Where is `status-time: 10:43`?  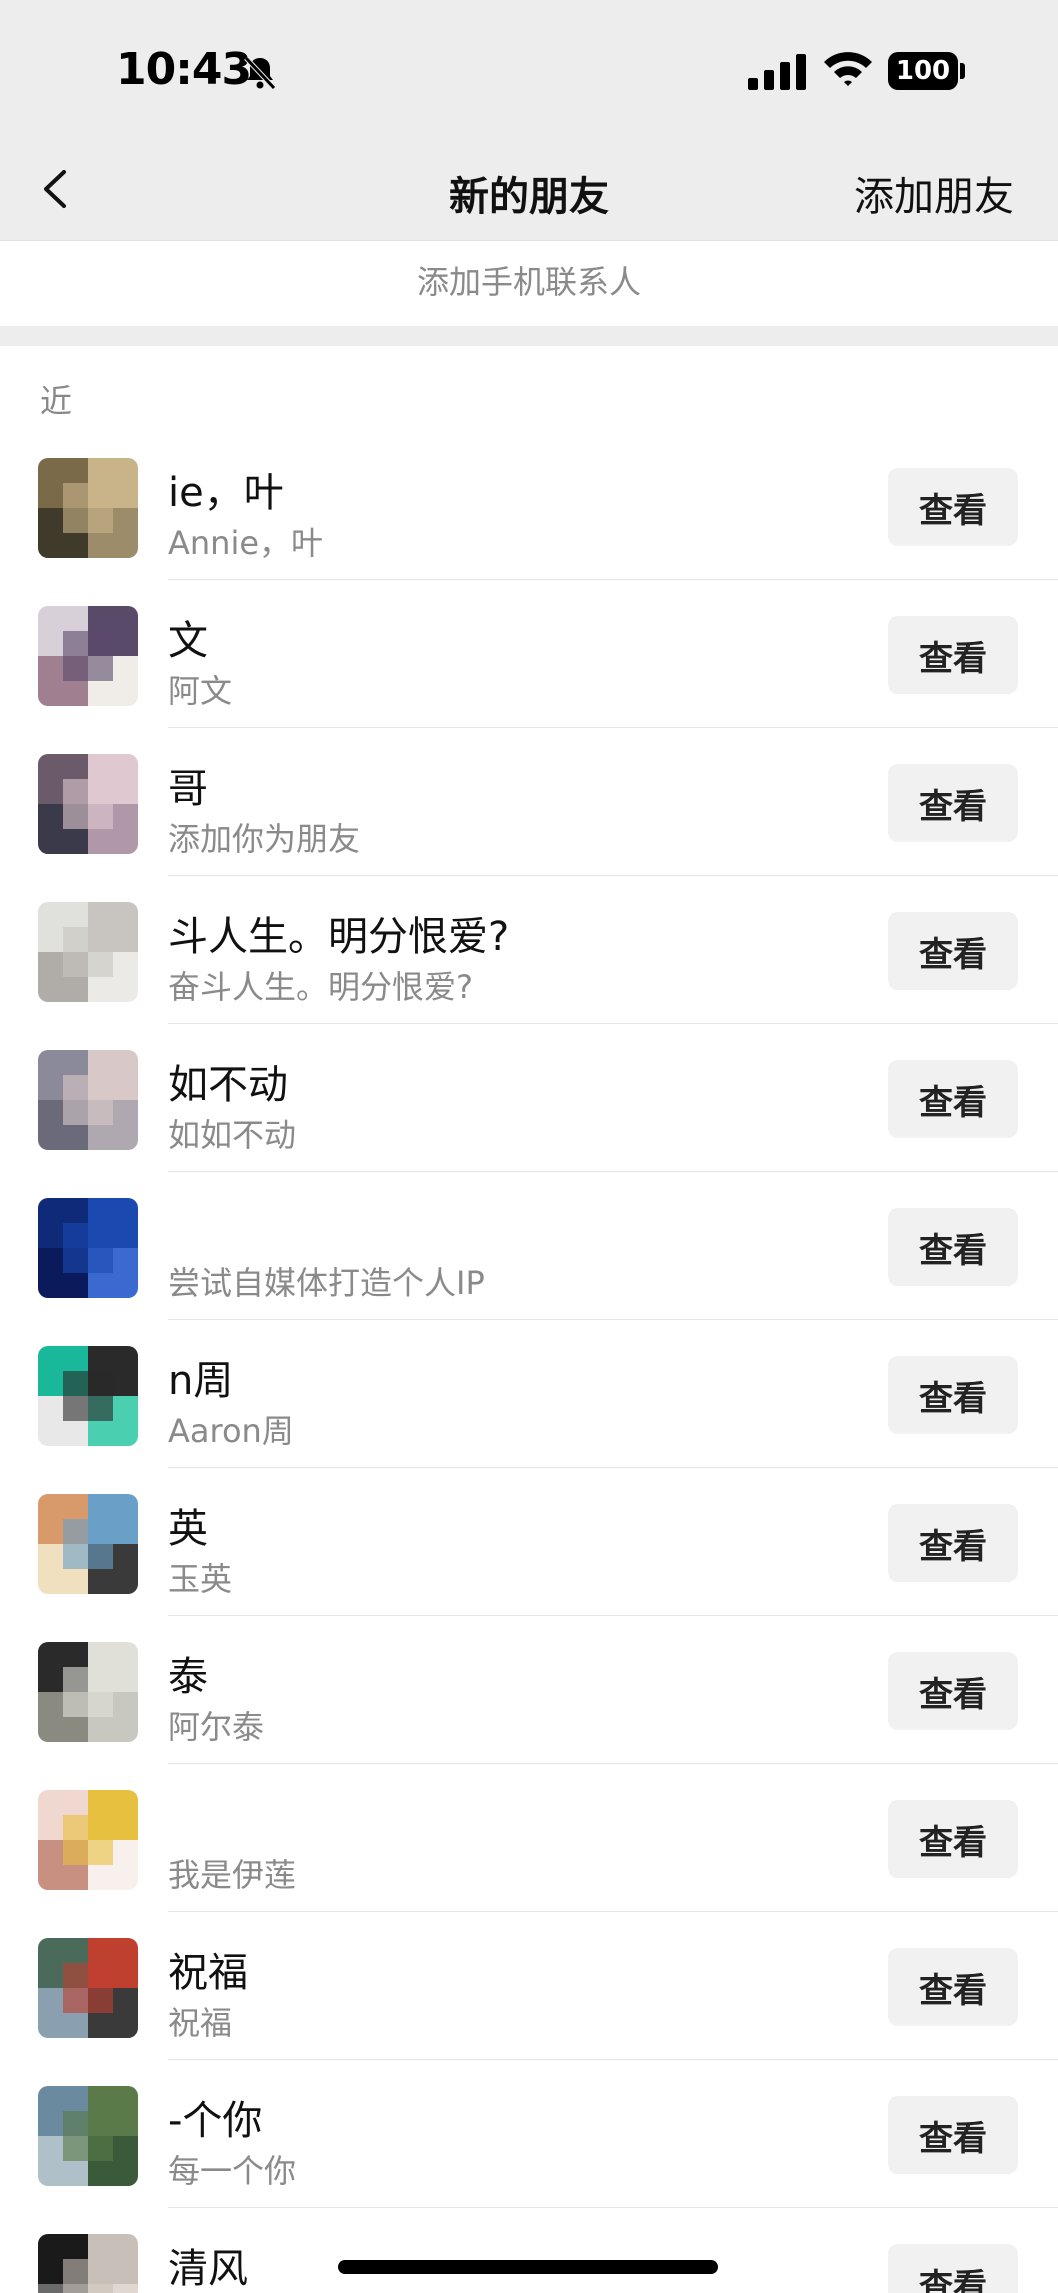 status-time: 10:43 is located at coordinates (184, 69).